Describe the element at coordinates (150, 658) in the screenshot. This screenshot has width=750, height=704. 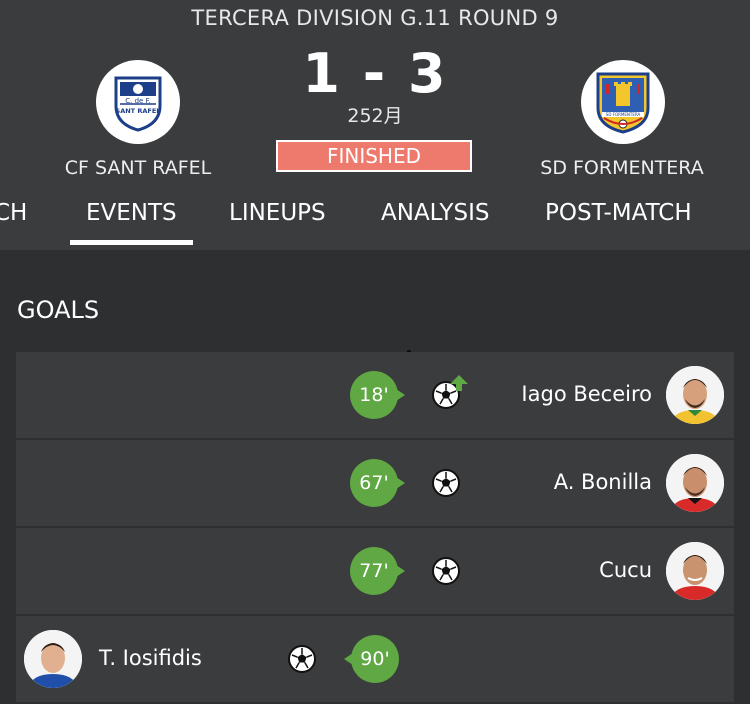
I see `goal-scorer-name: T. Iosifidis` at that location.